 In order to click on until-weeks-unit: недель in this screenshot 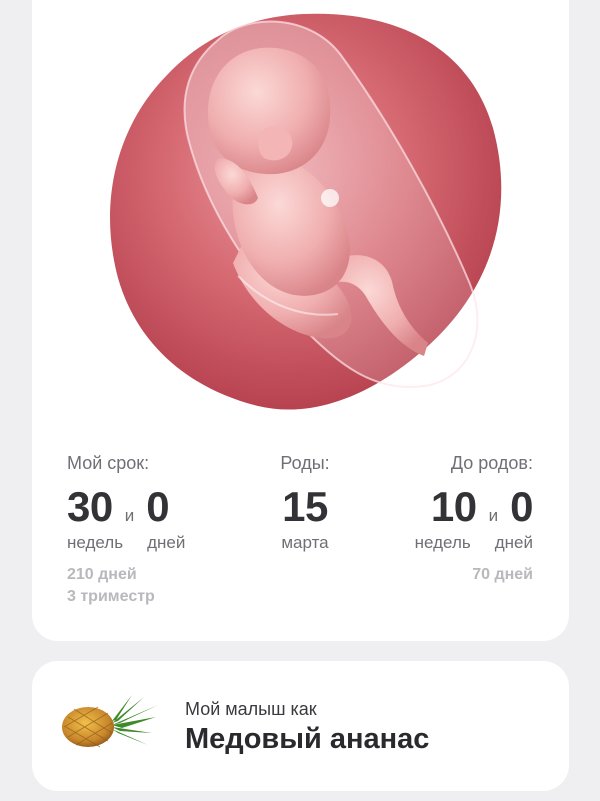, I will do `click(442, 542)`.